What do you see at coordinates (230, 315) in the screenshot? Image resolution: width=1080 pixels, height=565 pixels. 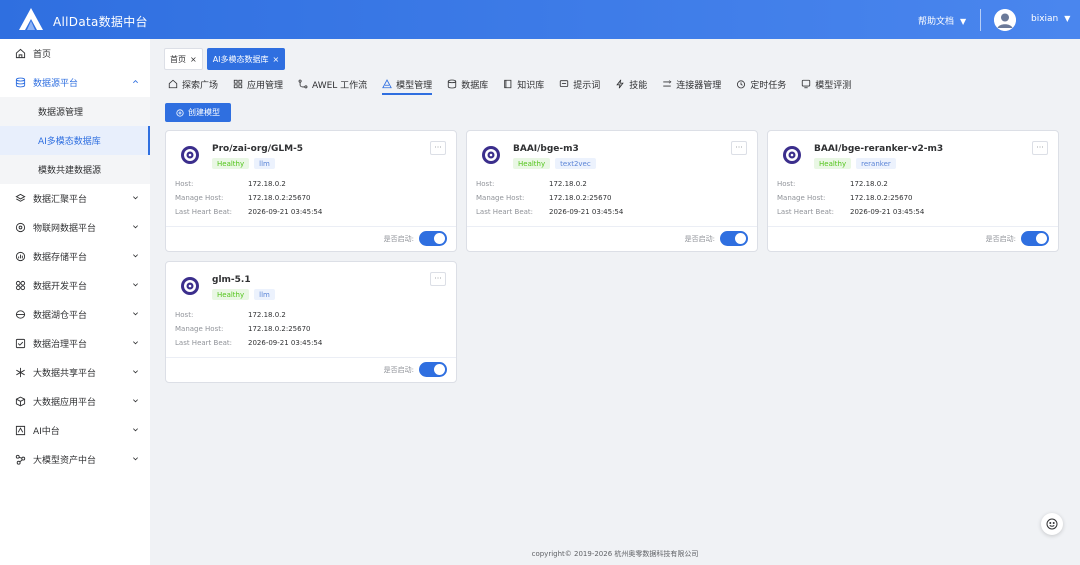 I see `host-row: Host: 172.18.0.2` at bounding box center [230, 315].